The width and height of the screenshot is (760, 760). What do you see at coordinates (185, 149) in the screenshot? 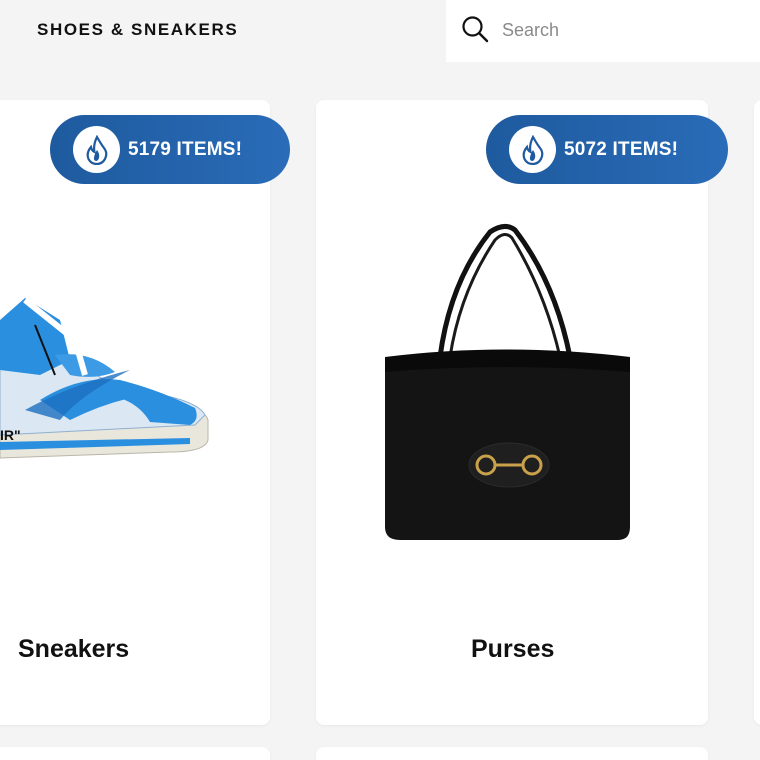
I see `items-count: 5179 ITEMS!` at bounding box center [185, 149].